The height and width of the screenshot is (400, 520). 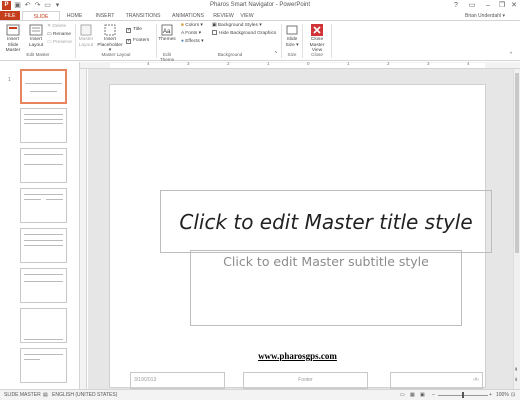 What do you see at coordinates (128, 41) in the screenshot?
I see `footers-checkbox-box: ✓` at bounding box center [128, 41].